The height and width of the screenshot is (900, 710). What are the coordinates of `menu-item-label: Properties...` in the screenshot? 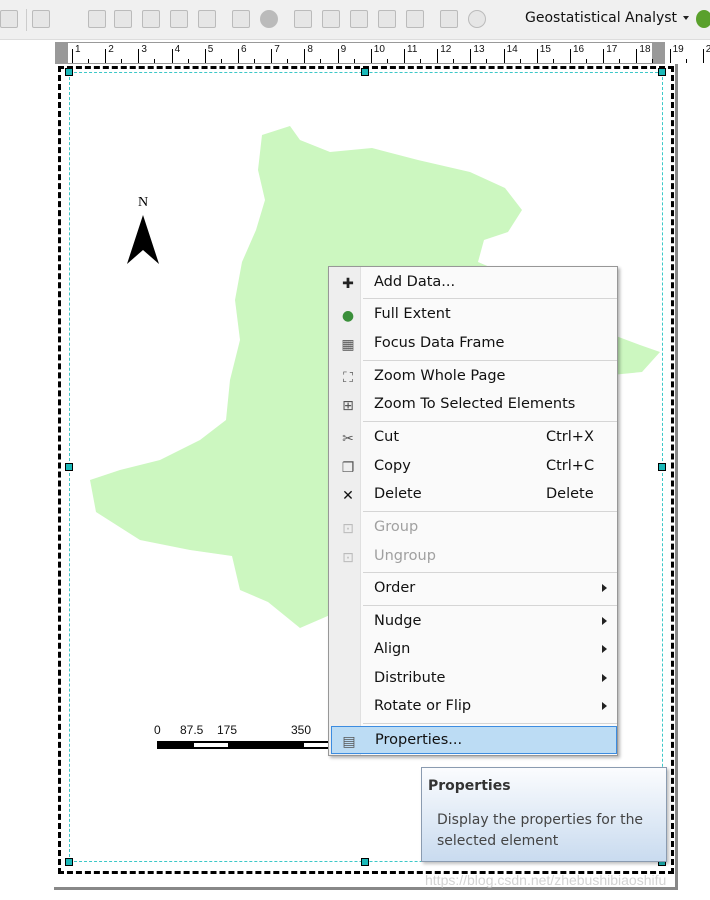 It's located at (419, 740).